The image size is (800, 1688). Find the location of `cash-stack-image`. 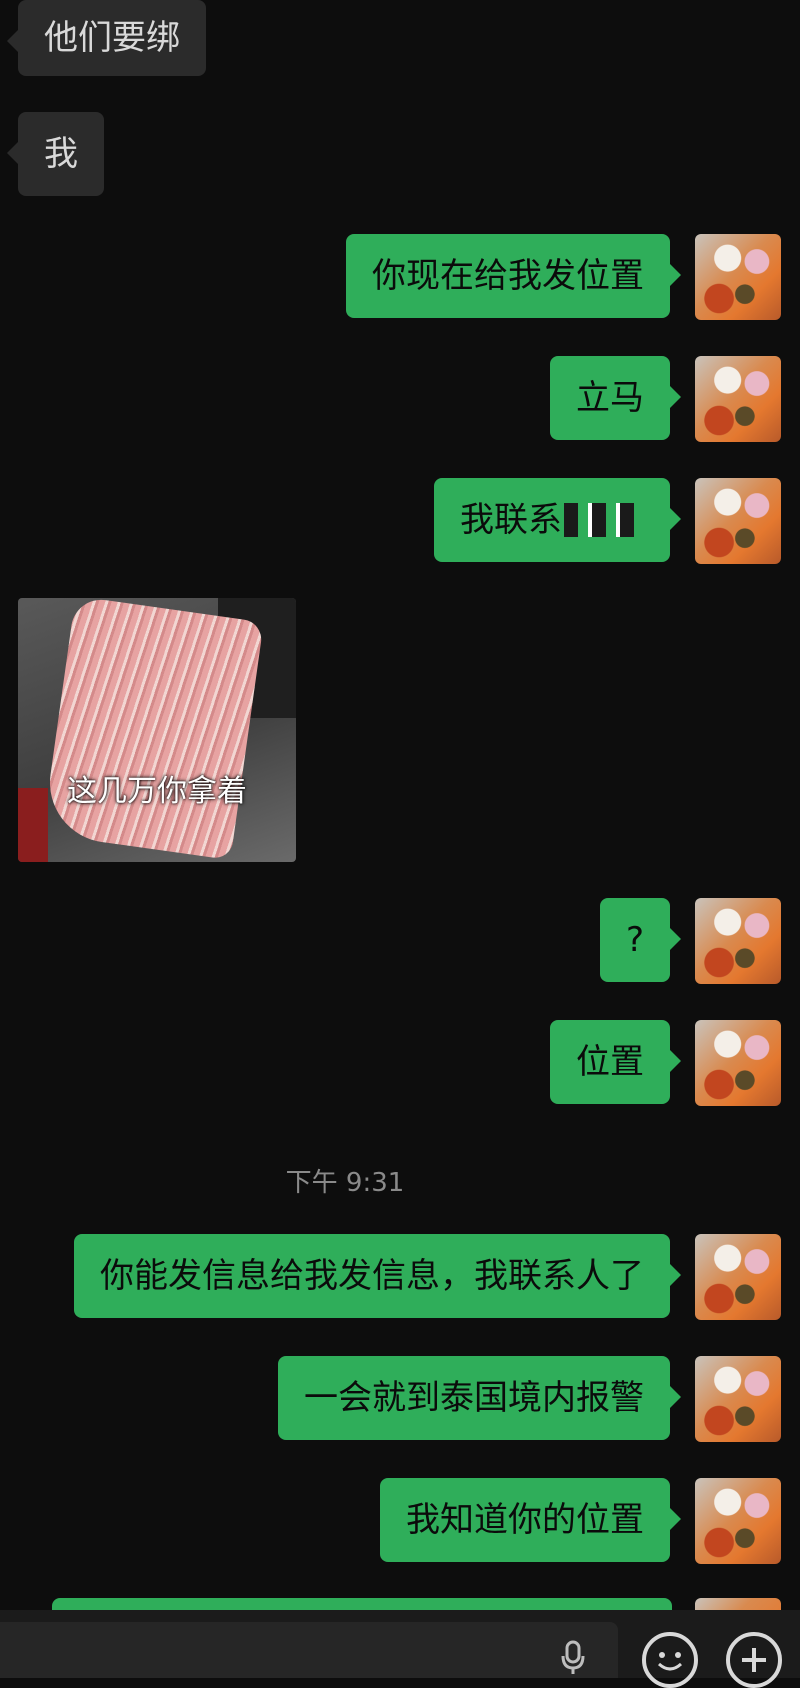

cash-stack-image is located at coordinates (153, 729).